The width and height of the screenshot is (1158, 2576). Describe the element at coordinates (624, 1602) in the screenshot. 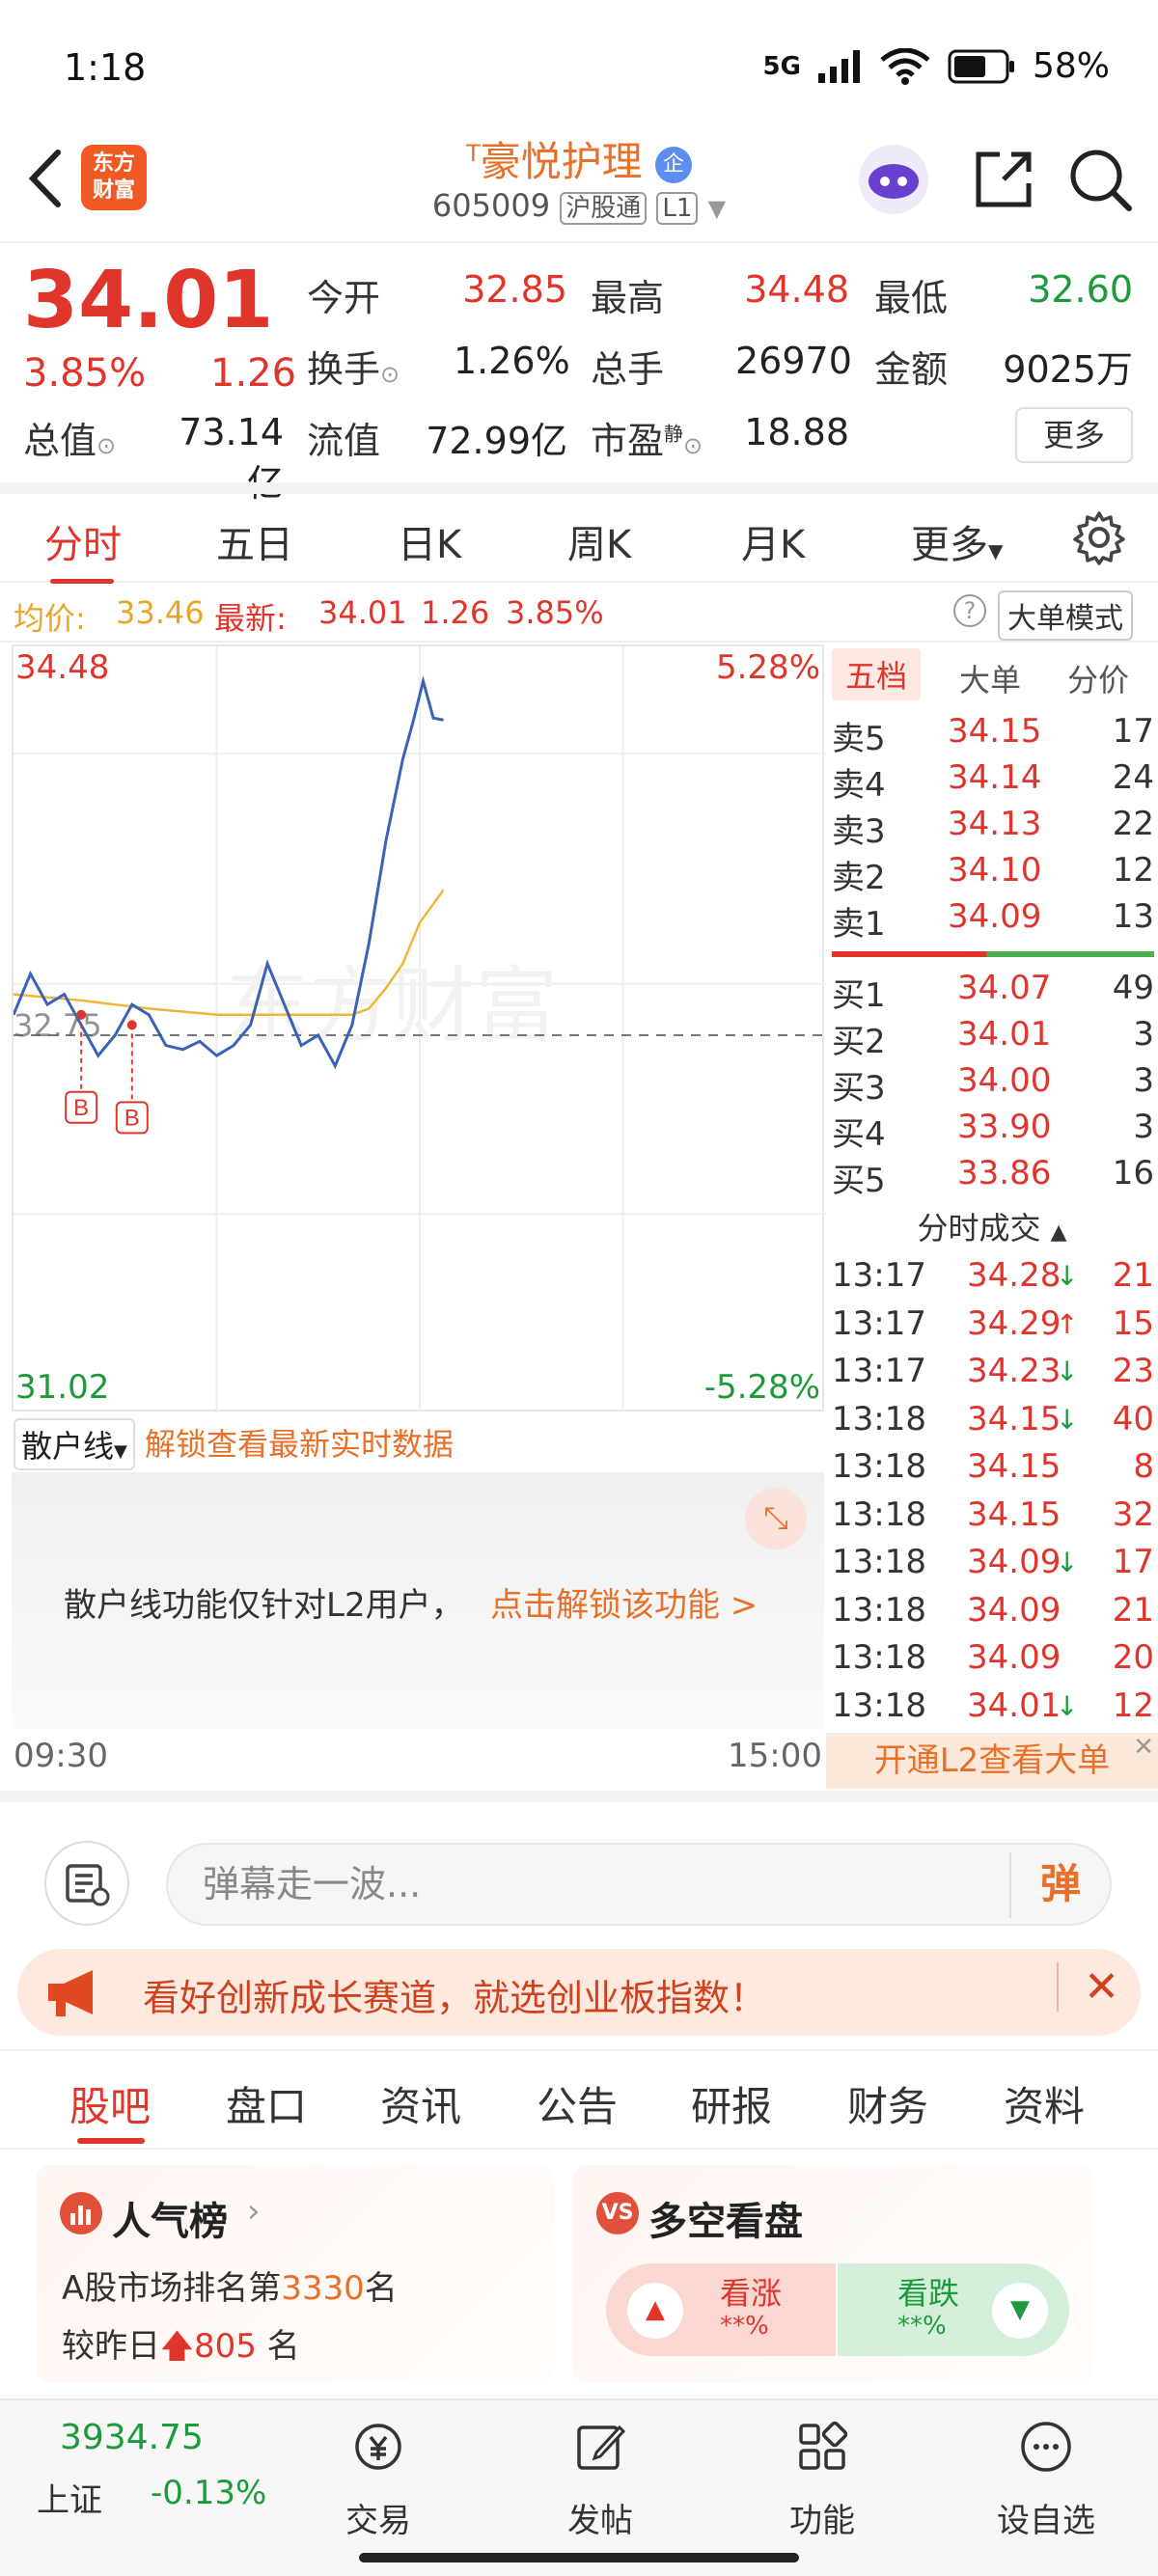

I see `retail-unlock-link: 点击解锁该功能 >` at that location.